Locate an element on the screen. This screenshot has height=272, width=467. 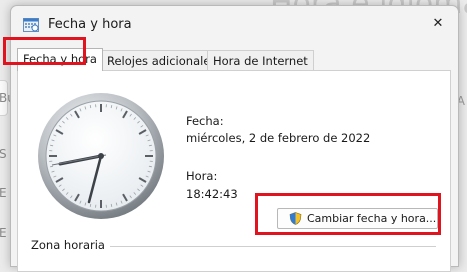
close-button: ✕ is located at coordinates (438, 24).